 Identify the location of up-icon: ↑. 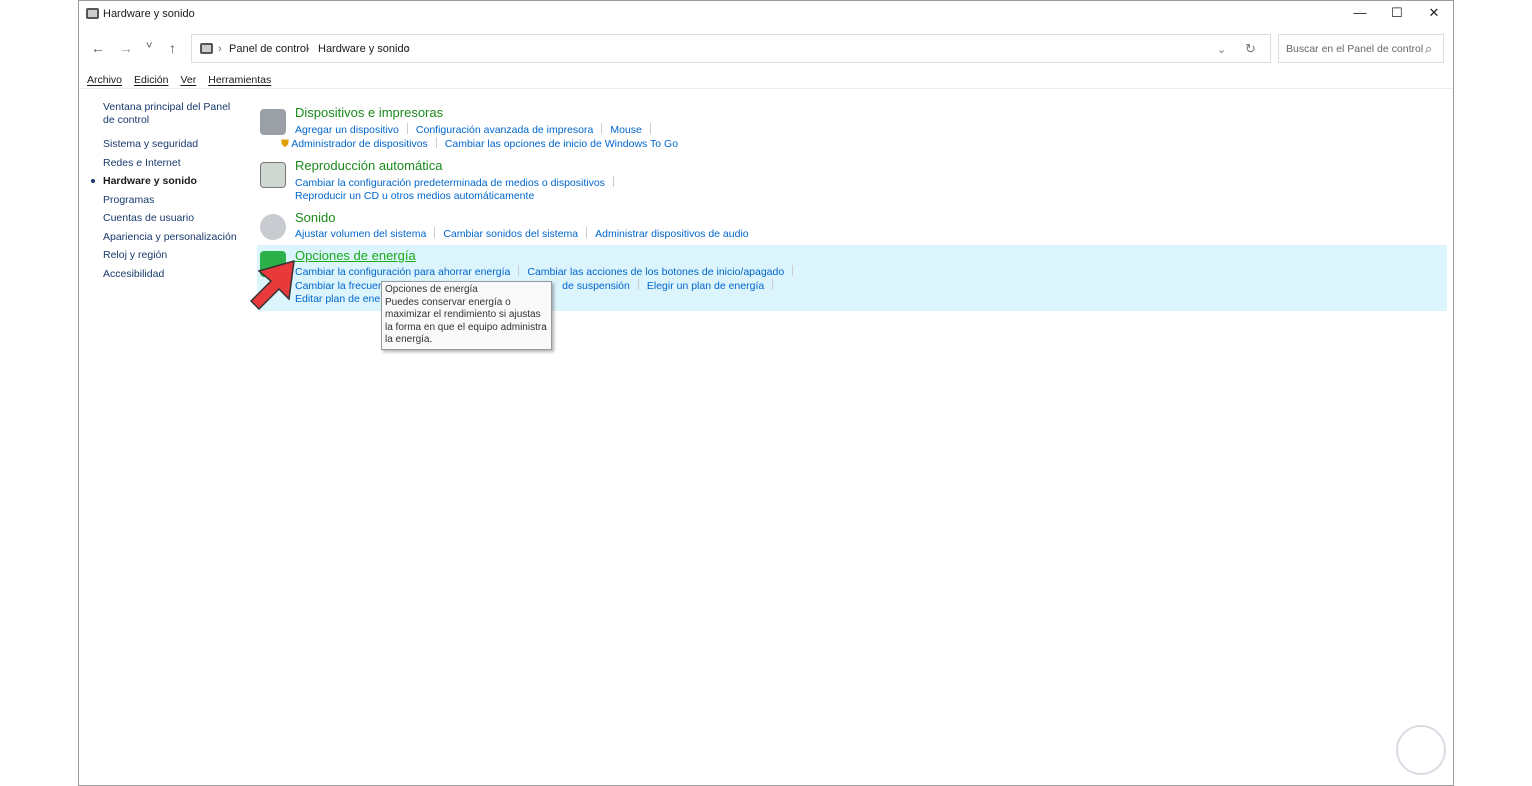
(172, 48).